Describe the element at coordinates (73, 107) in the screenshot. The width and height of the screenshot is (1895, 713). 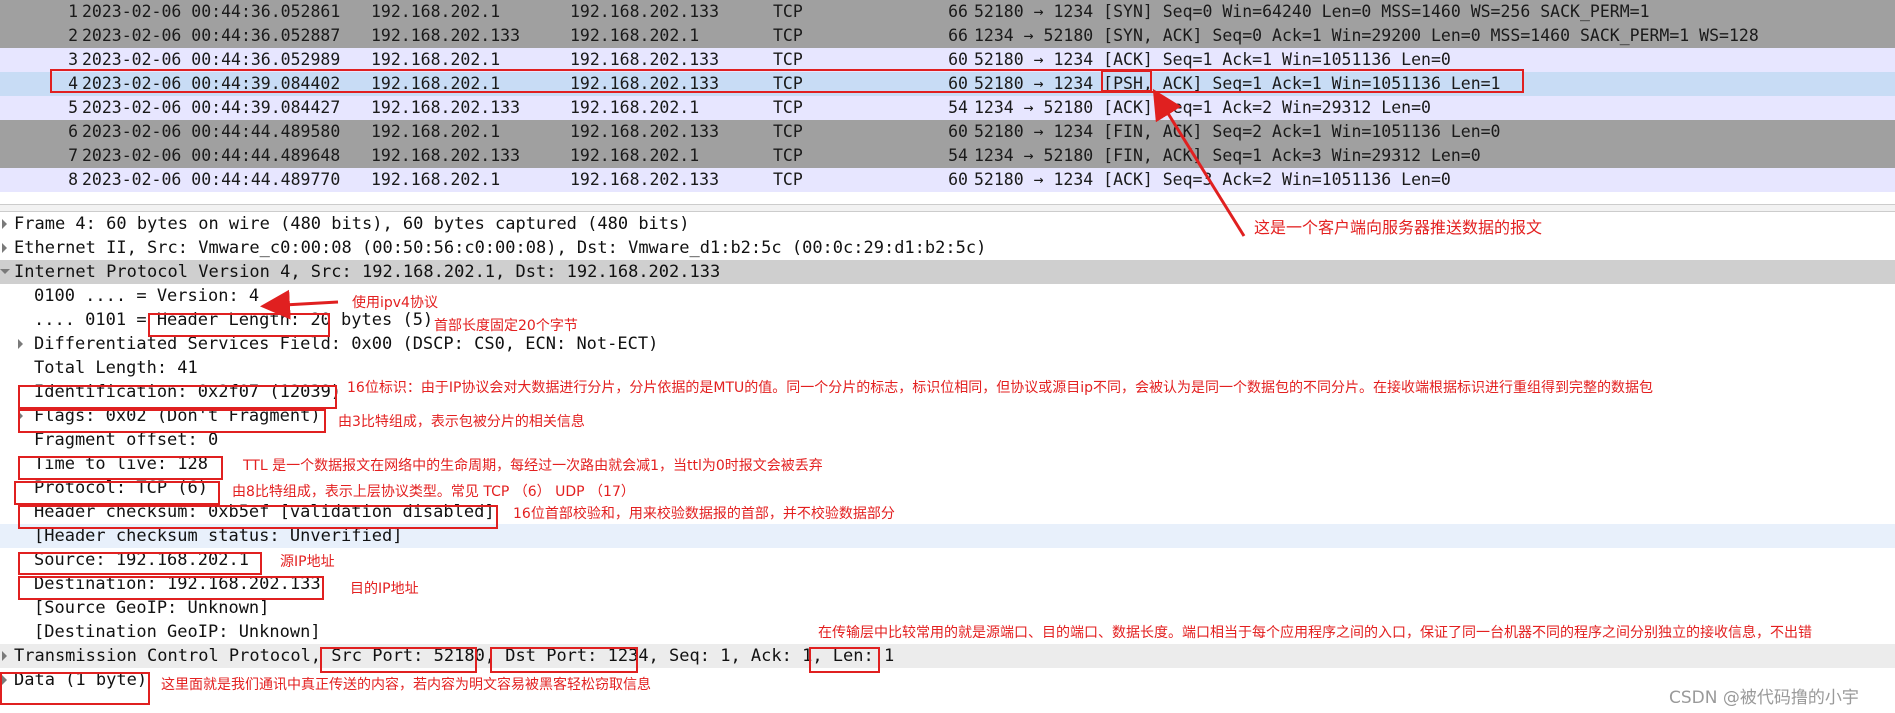
I see `packet-no: 5` at that location.